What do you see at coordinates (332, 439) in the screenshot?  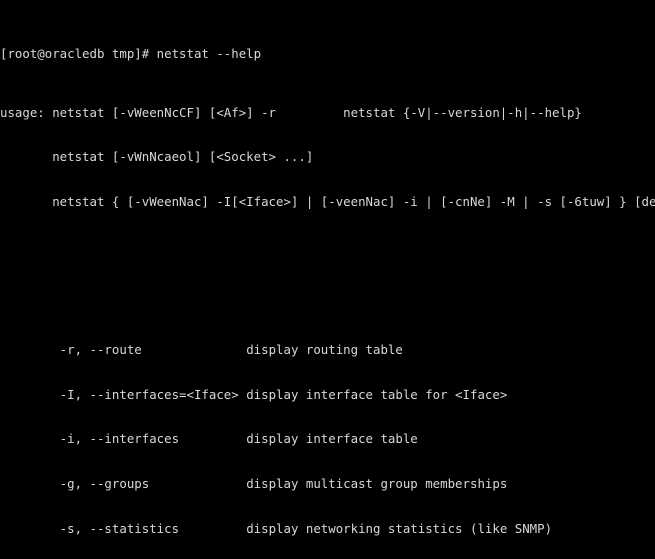 I see `option-description: display interface table` at bounding box center [332, 439].